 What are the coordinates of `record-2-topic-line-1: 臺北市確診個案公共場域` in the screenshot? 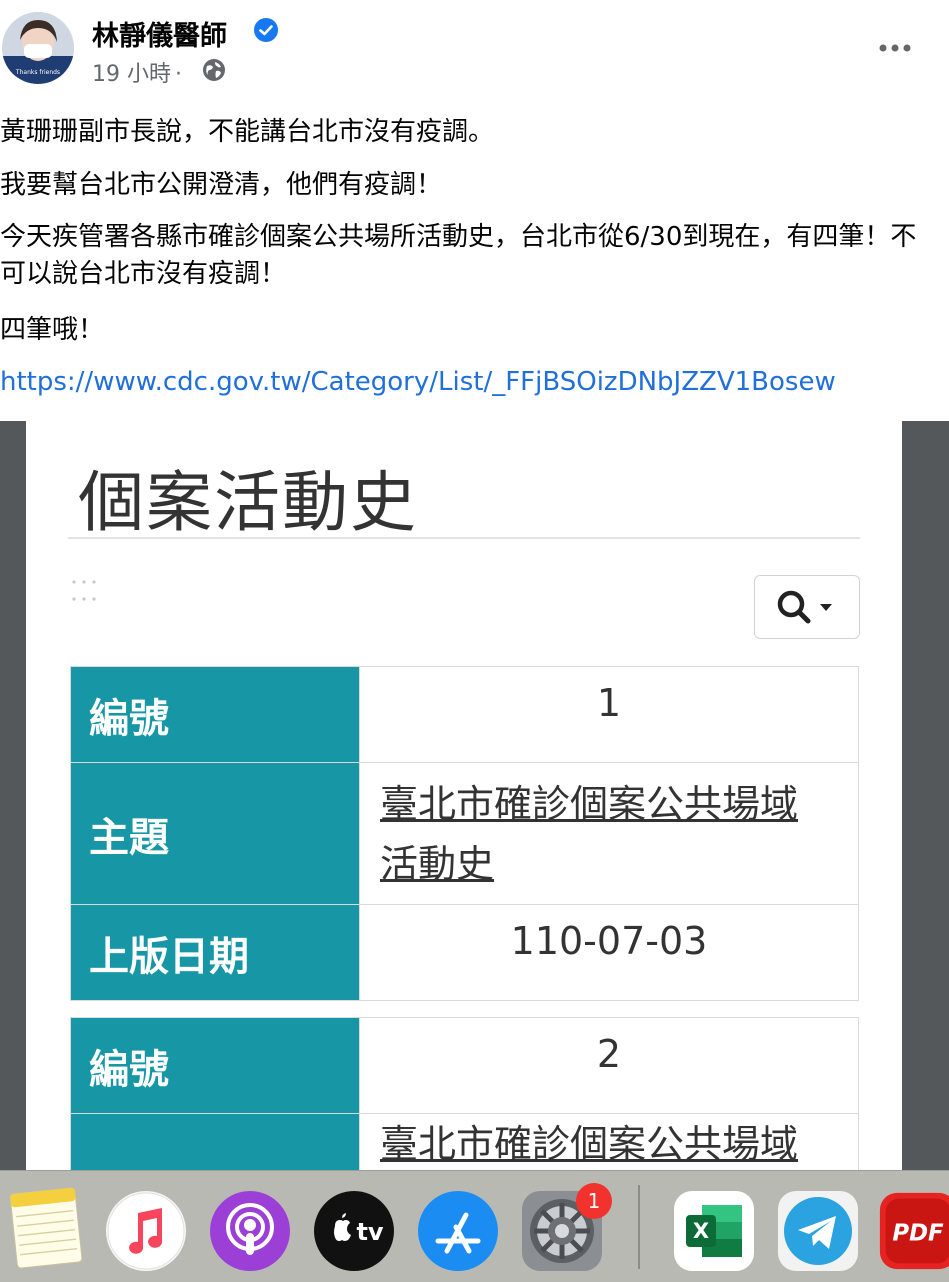 It's located at (589, 1144).